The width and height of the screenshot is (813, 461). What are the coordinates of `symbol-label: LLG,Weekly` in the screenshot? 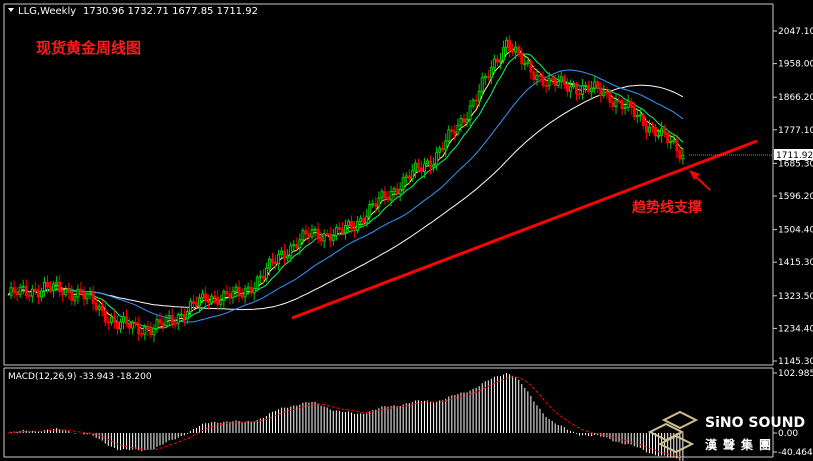 It's located at (47, 11).